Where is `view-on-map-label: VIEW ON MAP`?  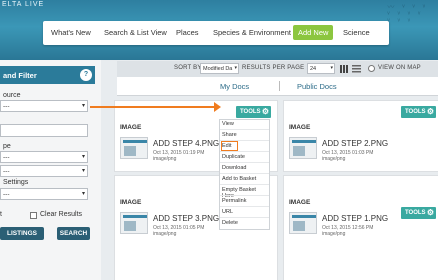
view-on-map-label: VIEW ON MAP is located at coordinates (399, 68).